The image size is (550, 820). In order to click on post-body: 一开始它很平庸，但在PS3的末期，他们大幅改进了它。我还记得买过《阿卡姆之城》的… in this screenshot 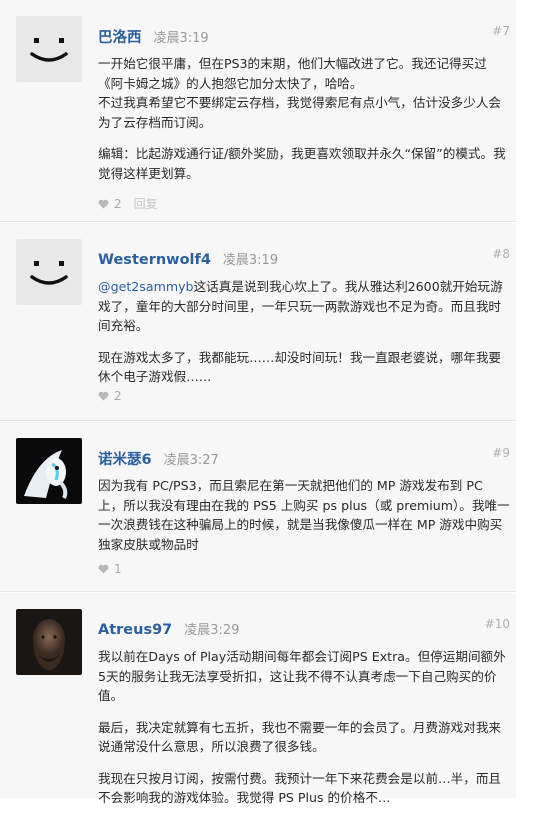, I will do `click(304, 124)`.